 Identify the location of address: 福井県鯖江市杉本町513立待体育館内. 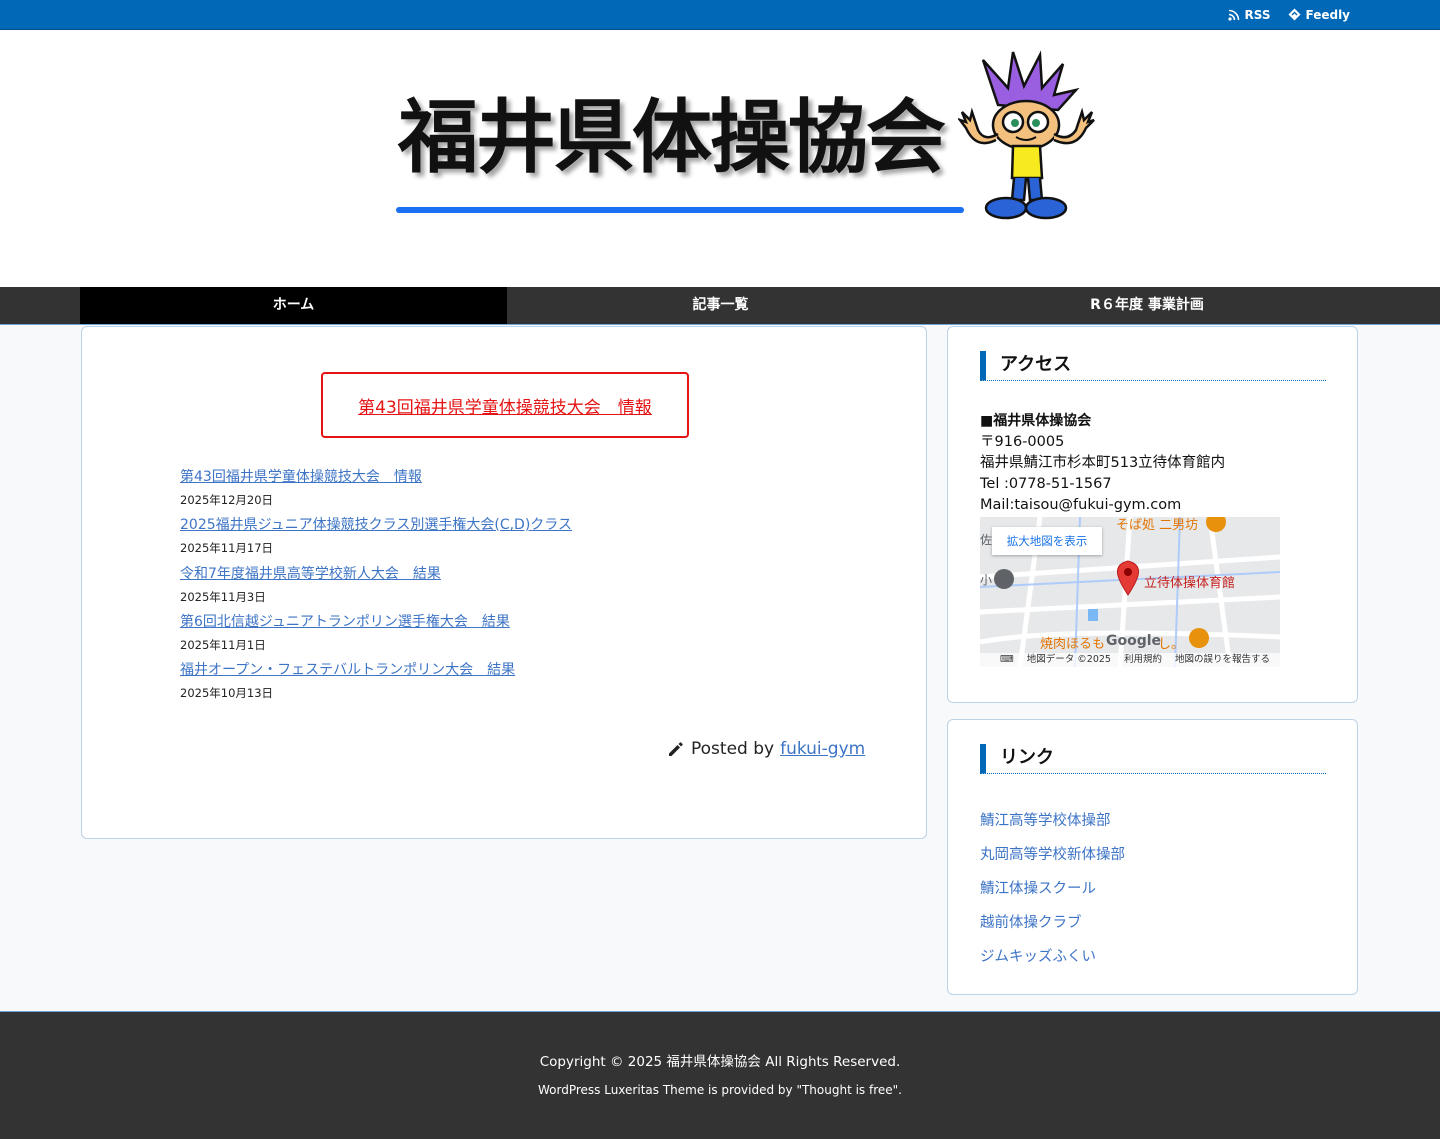
(1103, 463).